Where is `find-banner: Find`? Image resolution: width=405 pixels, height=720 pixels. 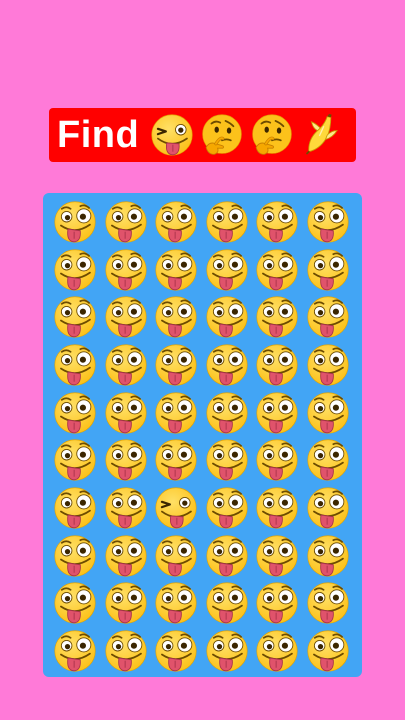
find-banner: Find is located at coordinates (202, 135).